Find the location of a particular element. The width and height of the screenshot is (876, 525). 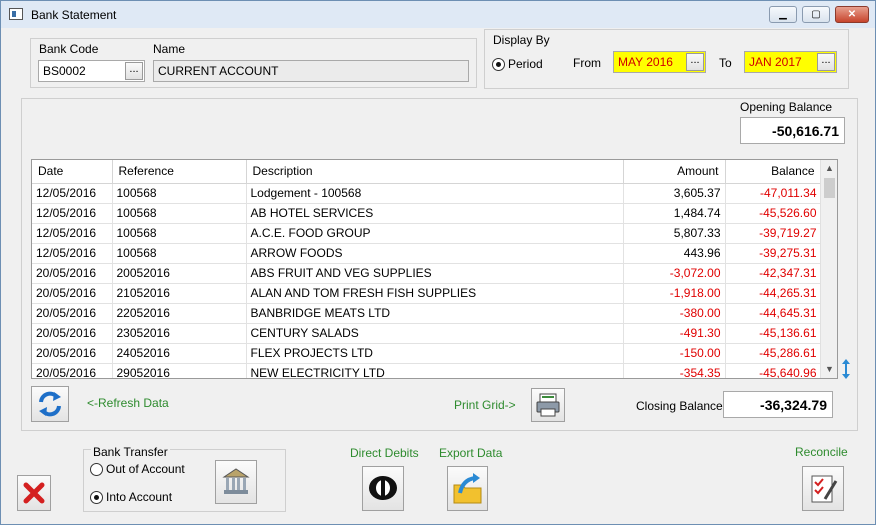

cell-amount: 443.96 is located at coordinates (674, 253).